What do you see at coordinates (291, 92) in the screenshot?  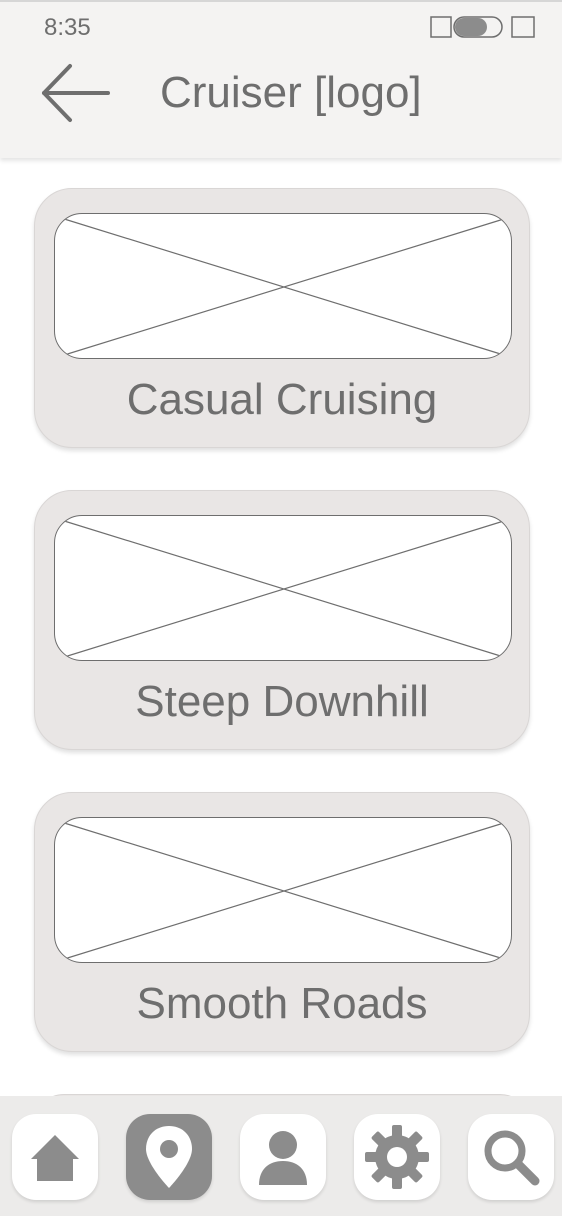 I see `app-title: Cruiser [logo]` at bounding box center [291, 92].